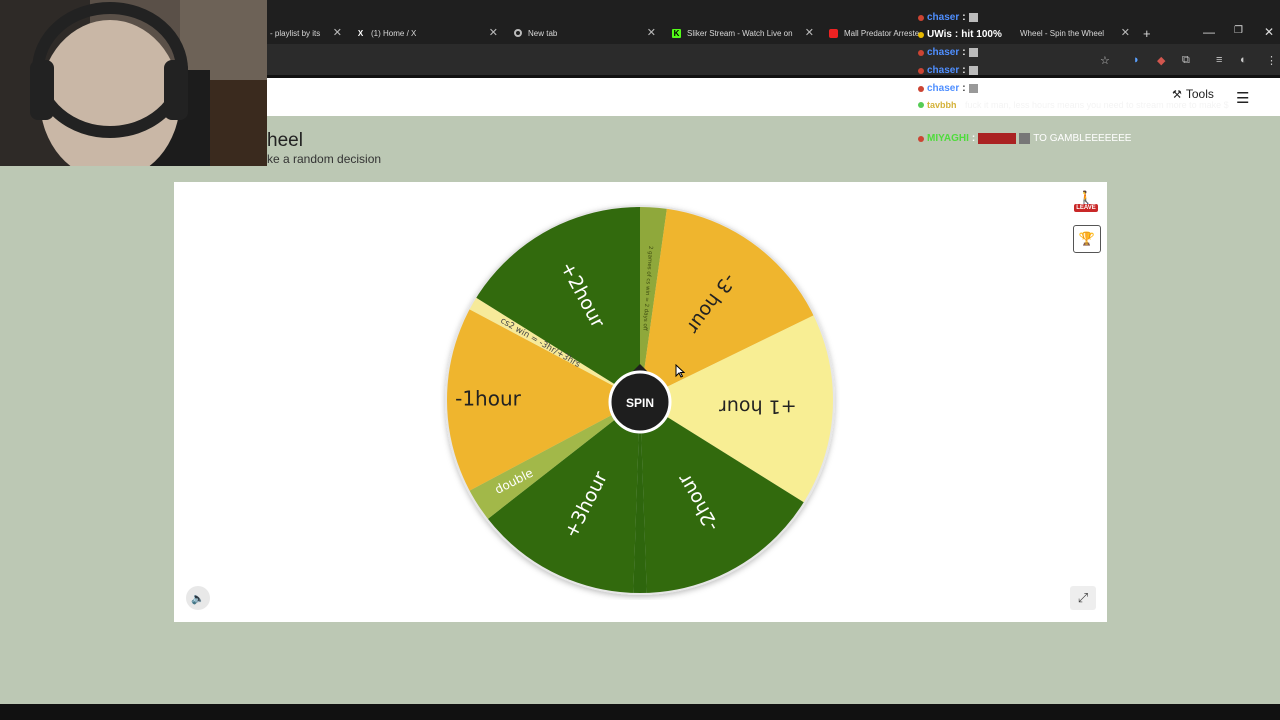  I want to click on wheel-segment-label: -1hour, so click(488, 399).